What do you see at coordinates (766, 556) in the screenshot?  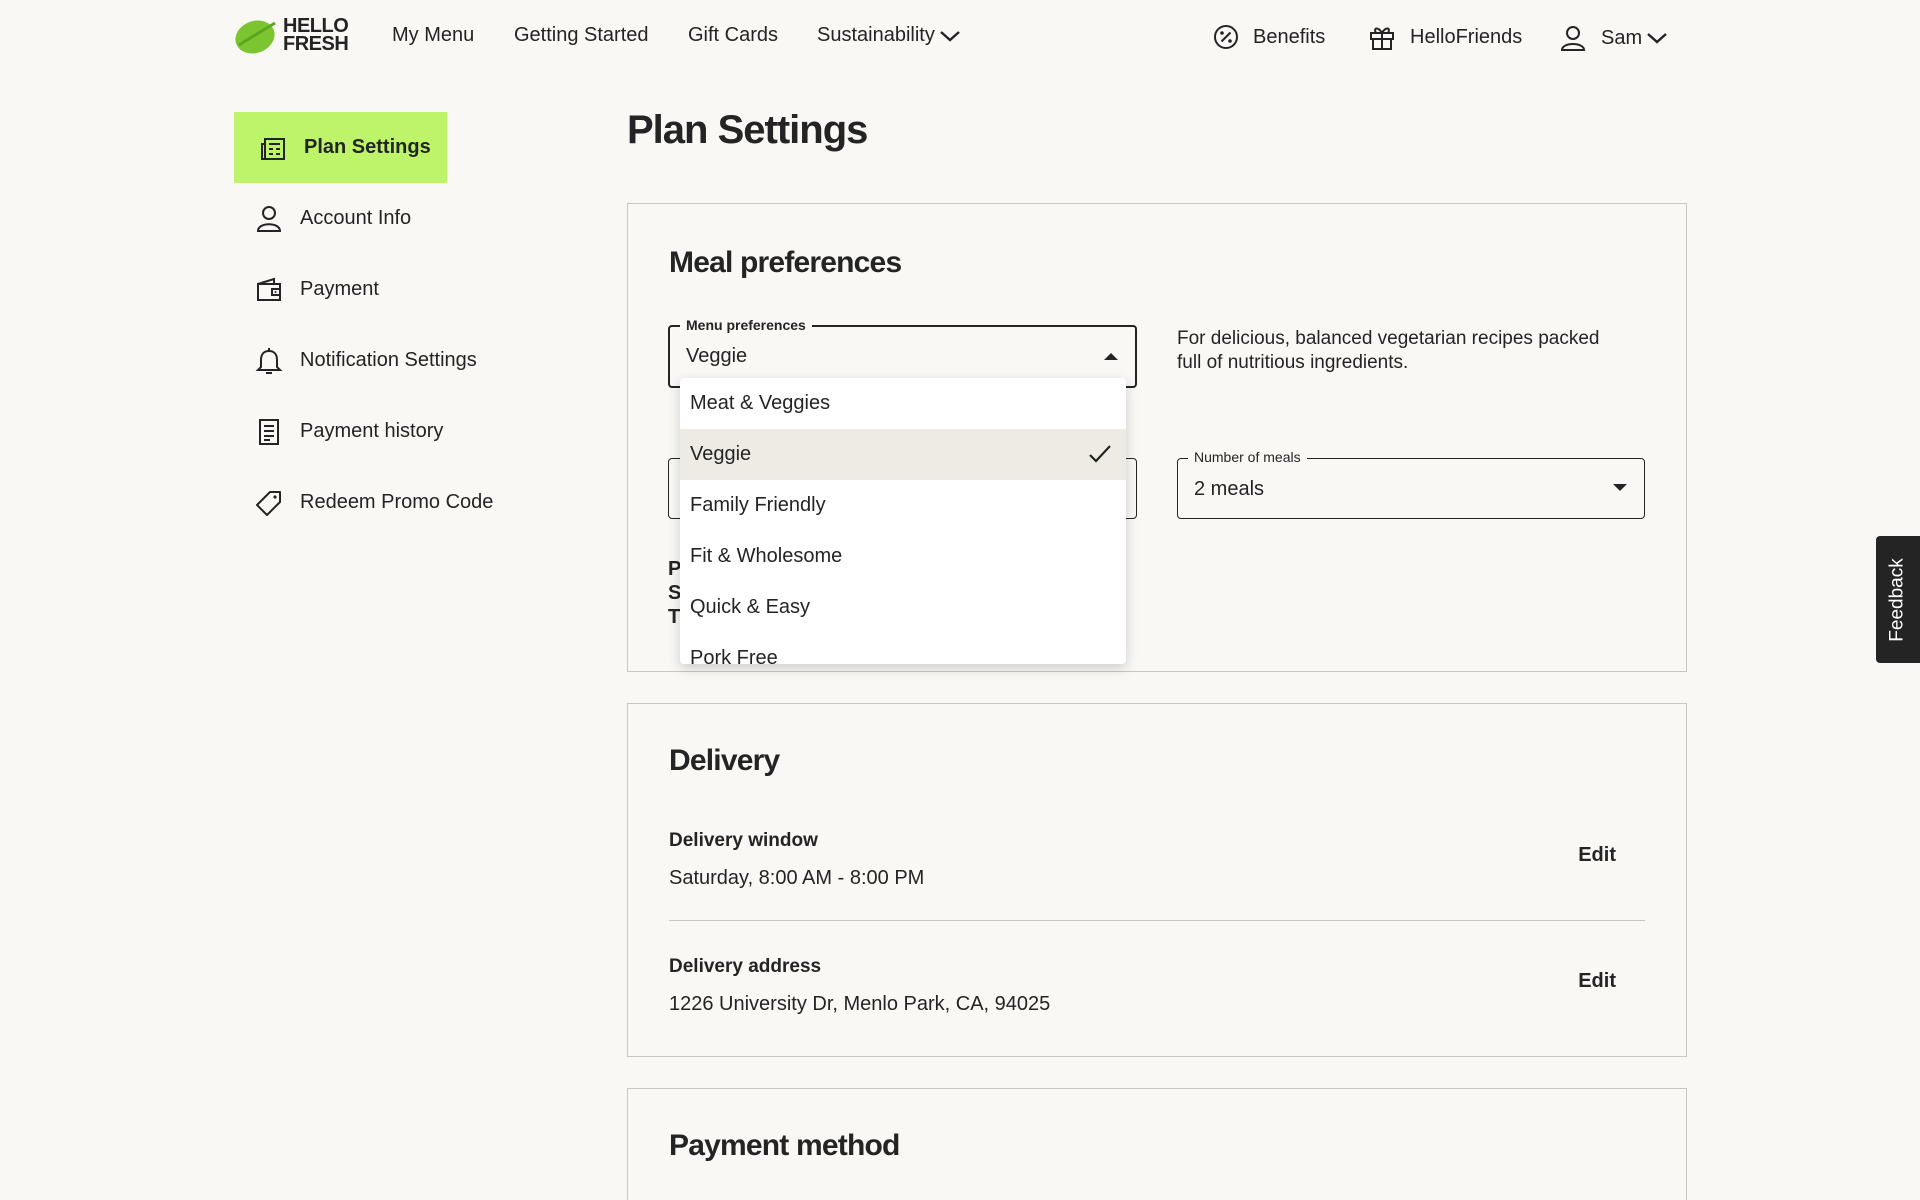 I see `dropdown-option-label: Fit & Wholesome` at bounding box center [766, 556].